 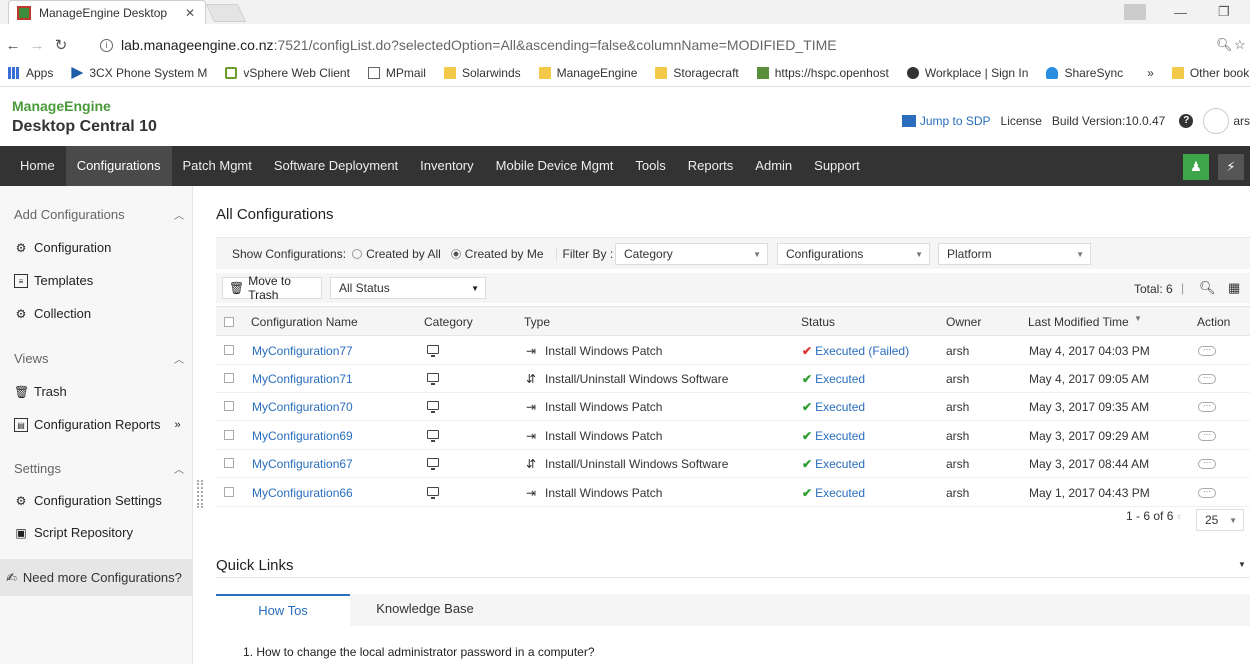 What do you see at coordinates (217, 166) in the screenshot?
I see `nav-patch-mgmt: Patch Mgmt` at bounding box center [217, 166].